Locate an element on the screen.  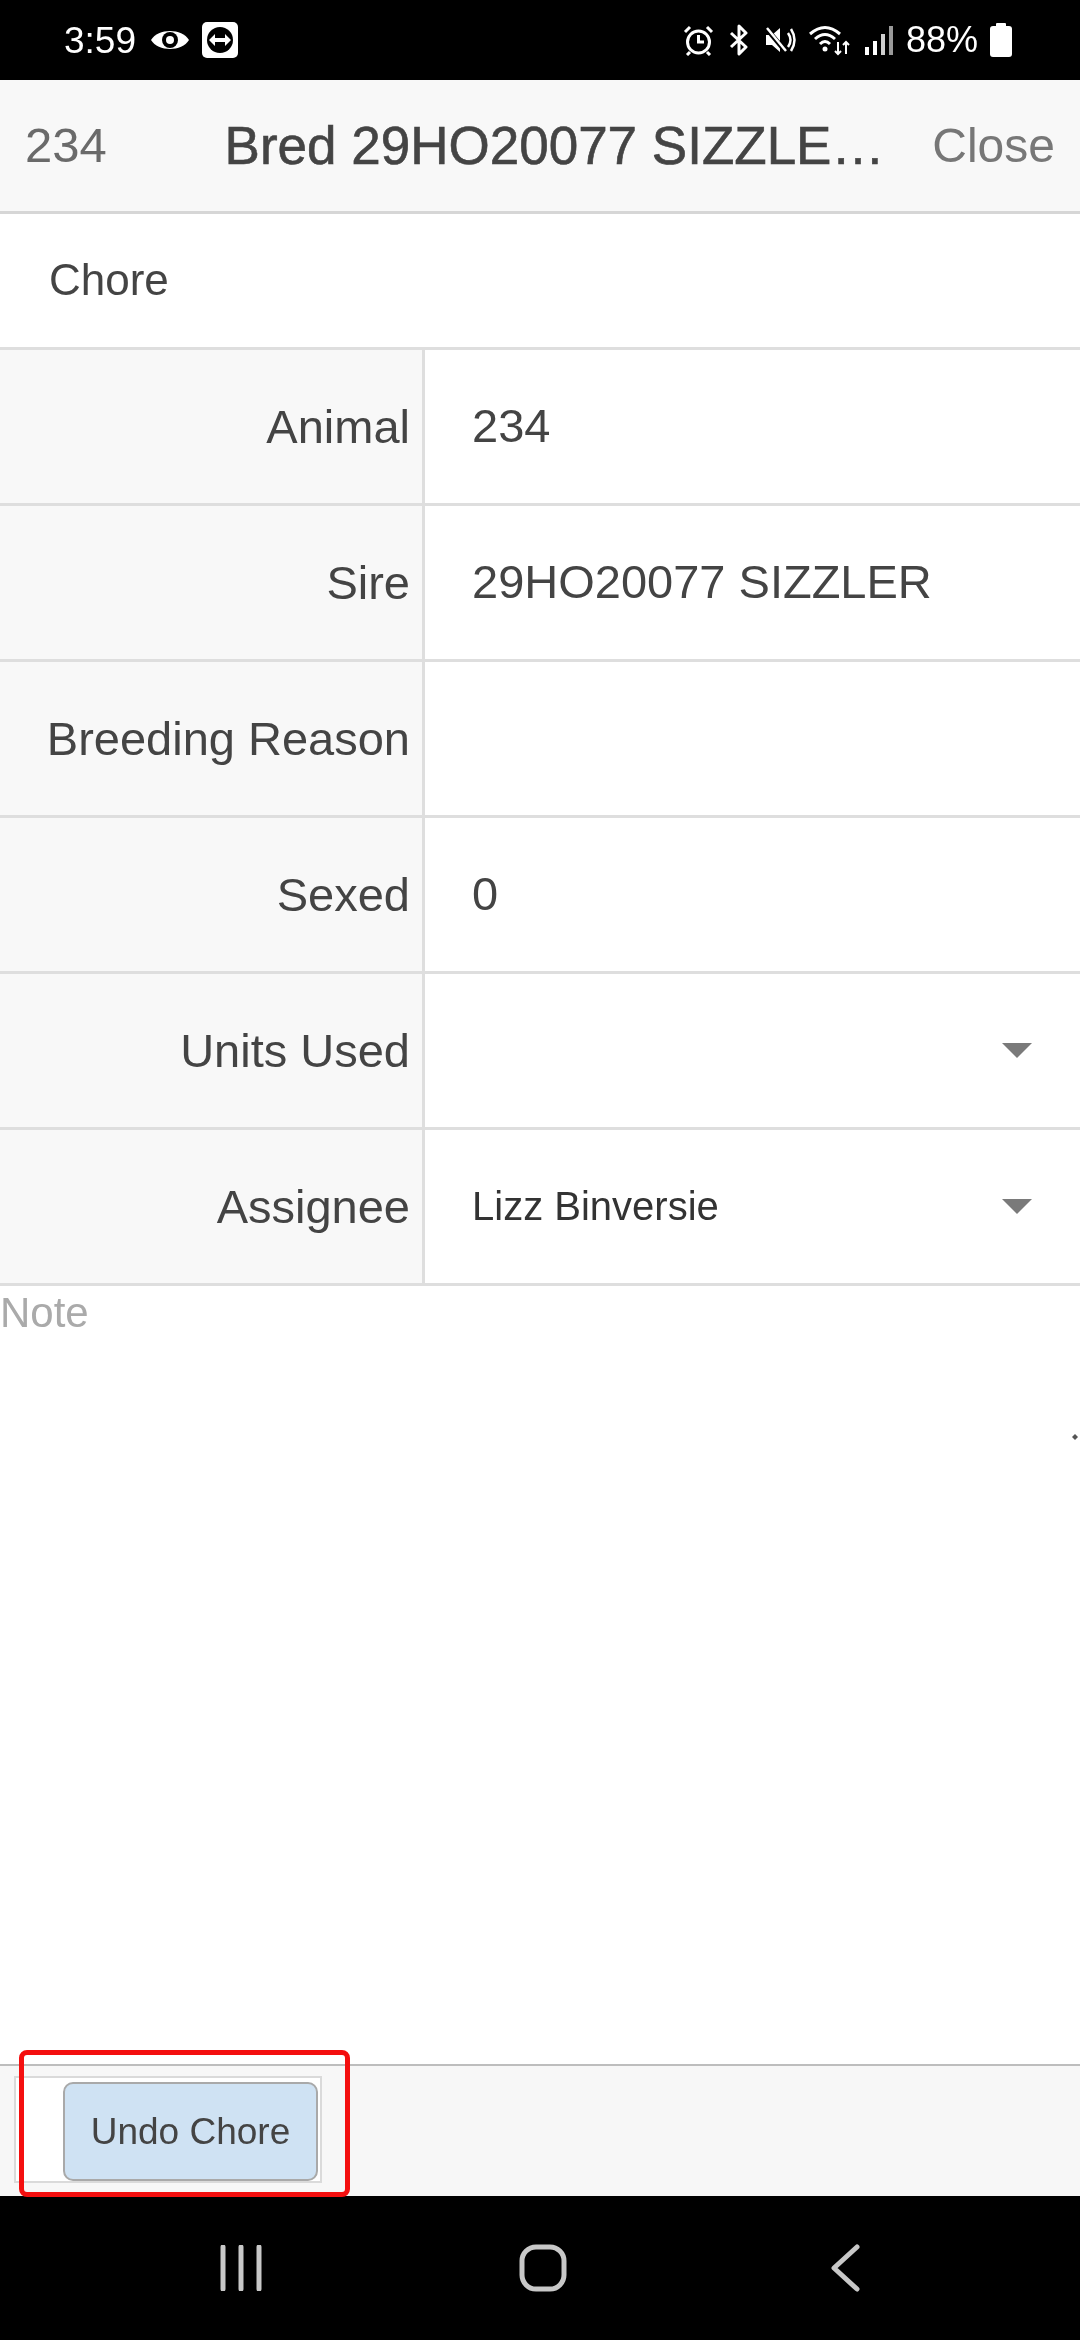
field-label: Sexed is located at coordinates (212, 894).